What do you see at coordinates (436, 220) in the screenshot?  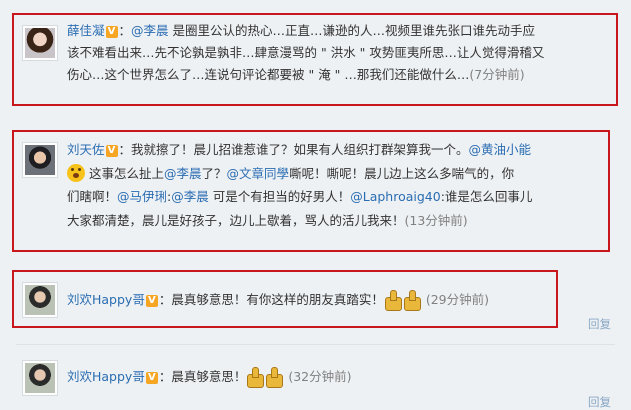 I see `timestamp: (13分钟前)` at bounding box center [436, 220].